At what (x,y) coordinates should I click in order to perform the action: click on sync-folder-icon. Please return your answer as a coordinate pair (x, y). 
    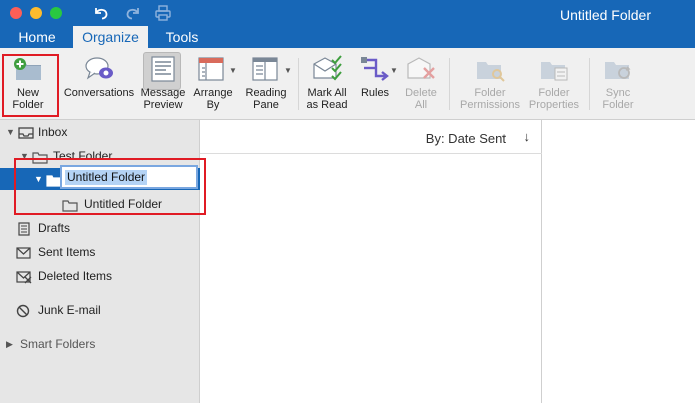
    Looking at the image, I should click on (618, 69).